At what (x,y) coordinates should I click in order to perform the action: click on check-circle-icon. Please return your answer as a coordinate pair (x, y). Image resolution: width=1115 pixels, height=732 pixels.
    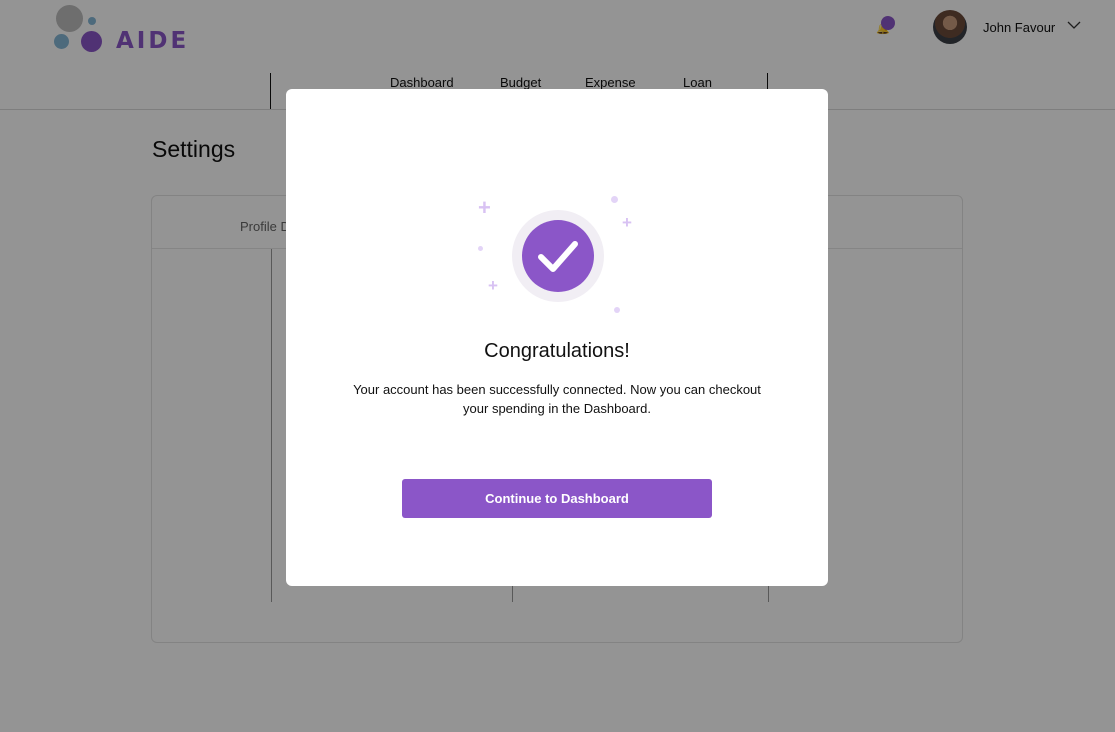
    Looking at the image, I should click on (558, 256).